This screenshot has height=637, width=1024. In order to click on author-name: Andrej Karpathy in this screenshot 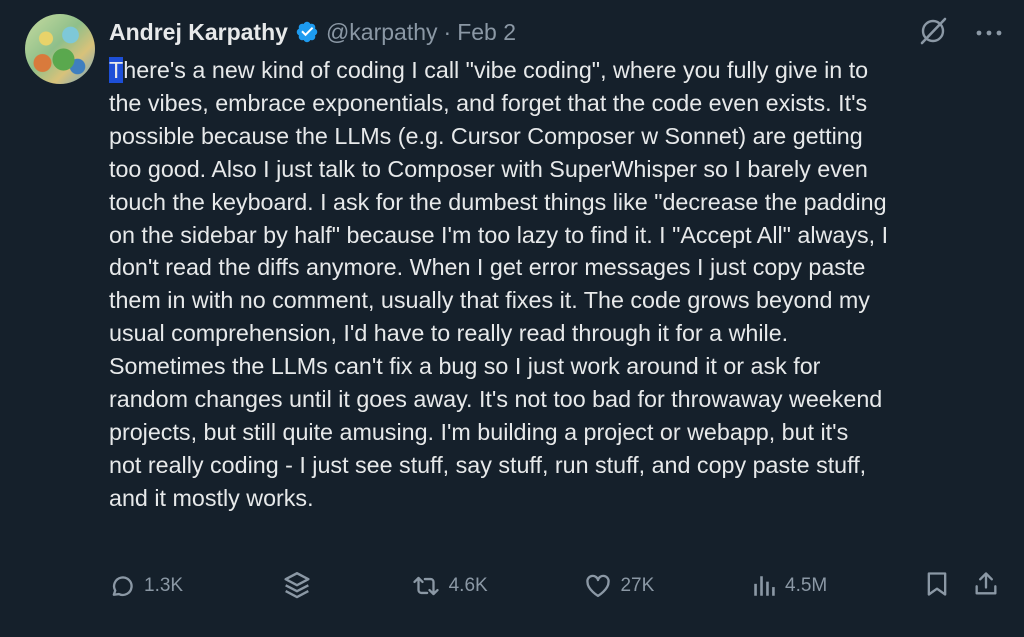, I will do `click(198, 32)`.